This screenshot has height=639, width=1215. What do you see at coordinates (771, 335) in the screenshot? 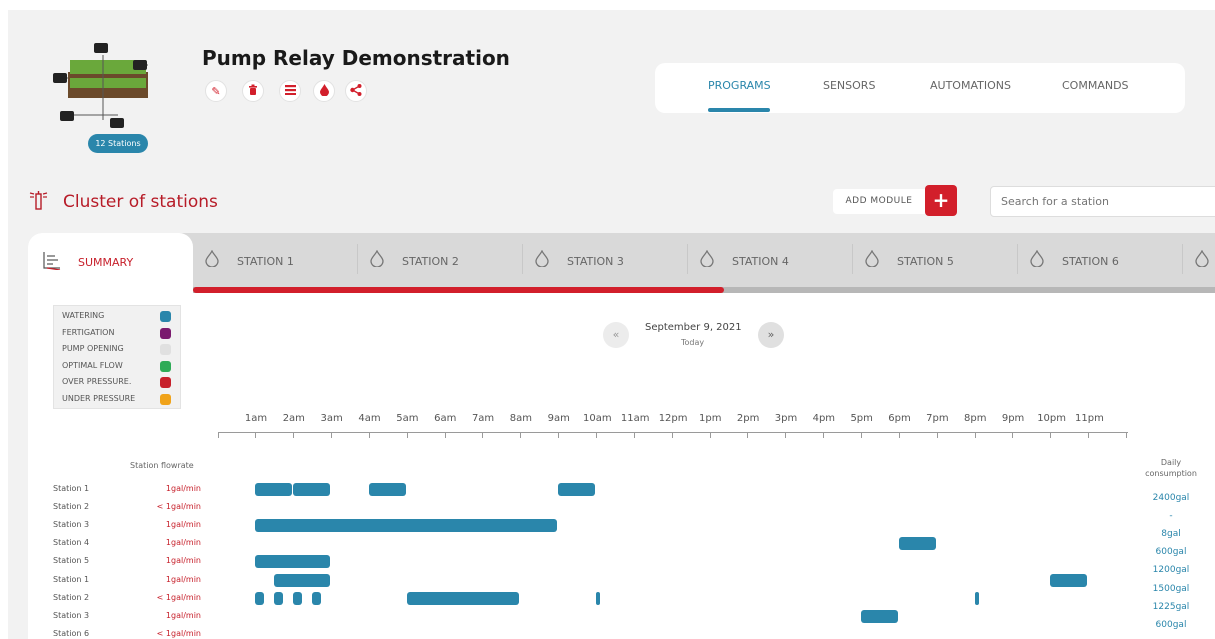
I see `next-day-button: »` at bounding box center [771, 335].